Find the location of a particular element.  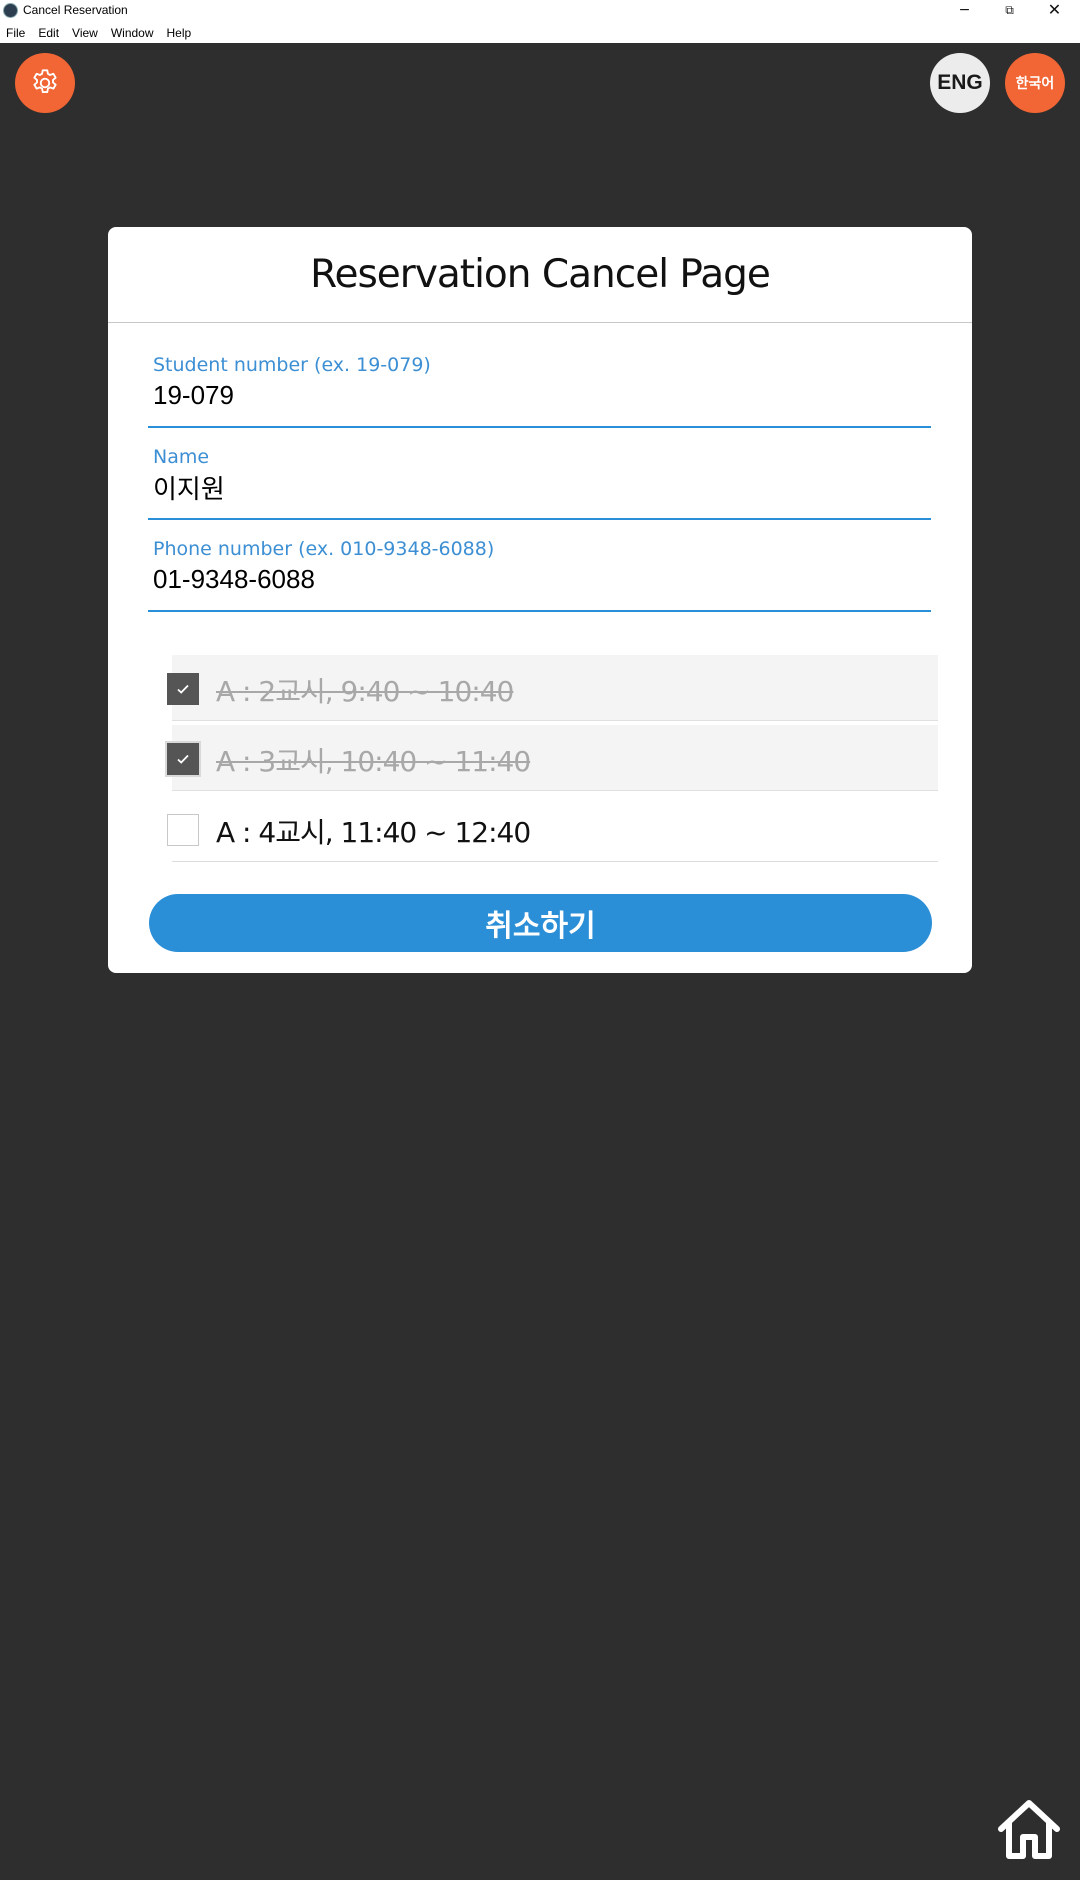

phone-number-label: Phone number (ex. 010-9348-6088) is located at coordinates (324, 549).